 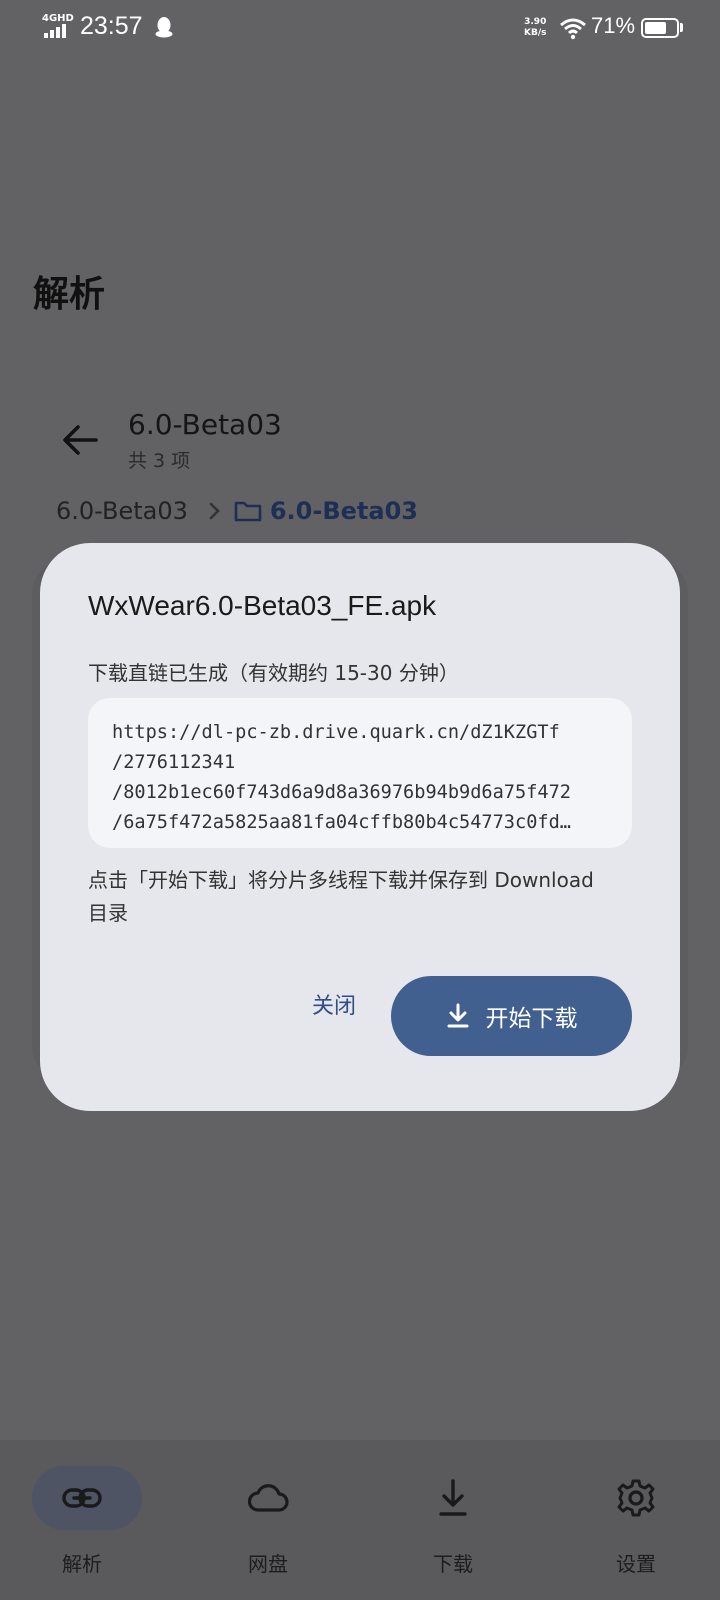 What do you see at coordinates (268, 1526) in the screenshot?
I see `nav-item-cloud: 网盘` at bounding box center [268, 1526].